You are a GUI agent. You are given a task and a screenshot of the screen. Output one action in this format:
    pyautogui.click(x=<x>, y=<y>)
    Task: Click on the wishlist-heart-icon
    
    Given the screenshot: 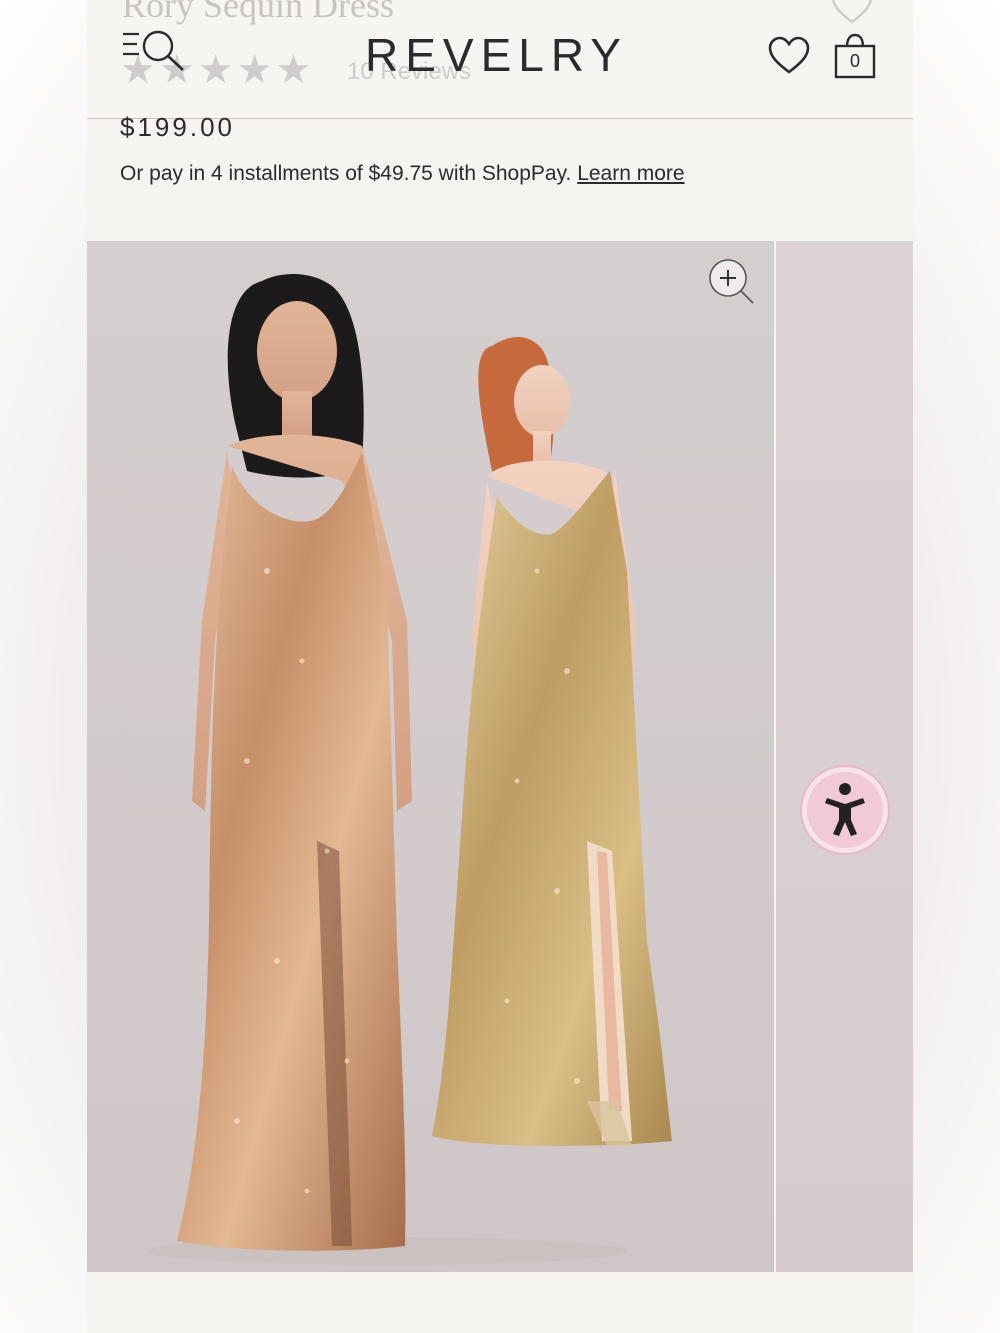 What is the action you would take?
    pyautogui.click(x=789, y=56)
    